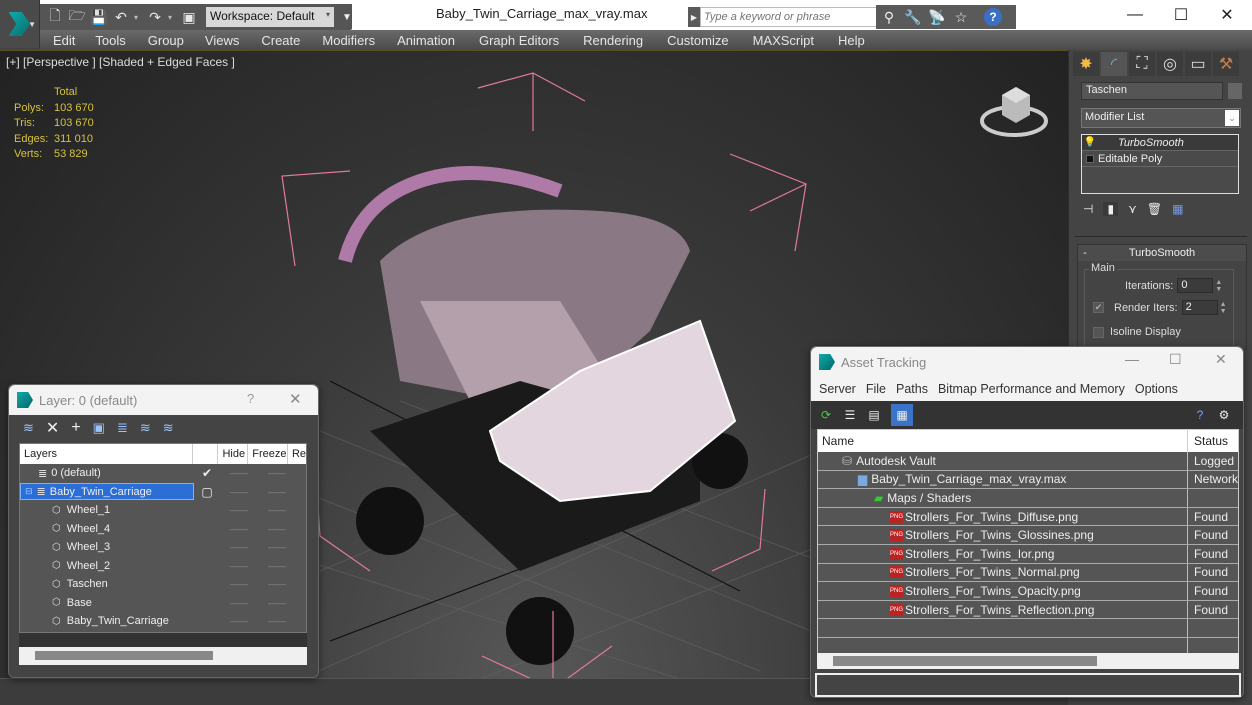 The width and height of the screenshot is (1252, 705). Describe the element at coordinates (1162, 253) in the screenshot. I see `rollout-header: - TurboSmooth` at that location.